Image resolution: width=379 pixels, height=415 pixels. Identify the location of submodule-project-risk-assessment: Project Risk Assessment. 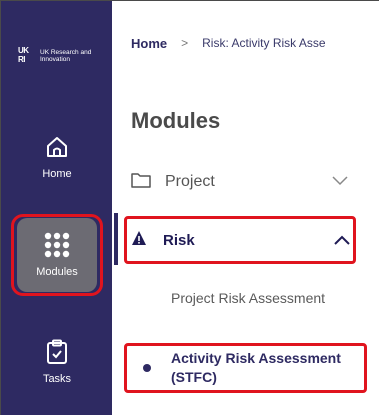
(261, 298).